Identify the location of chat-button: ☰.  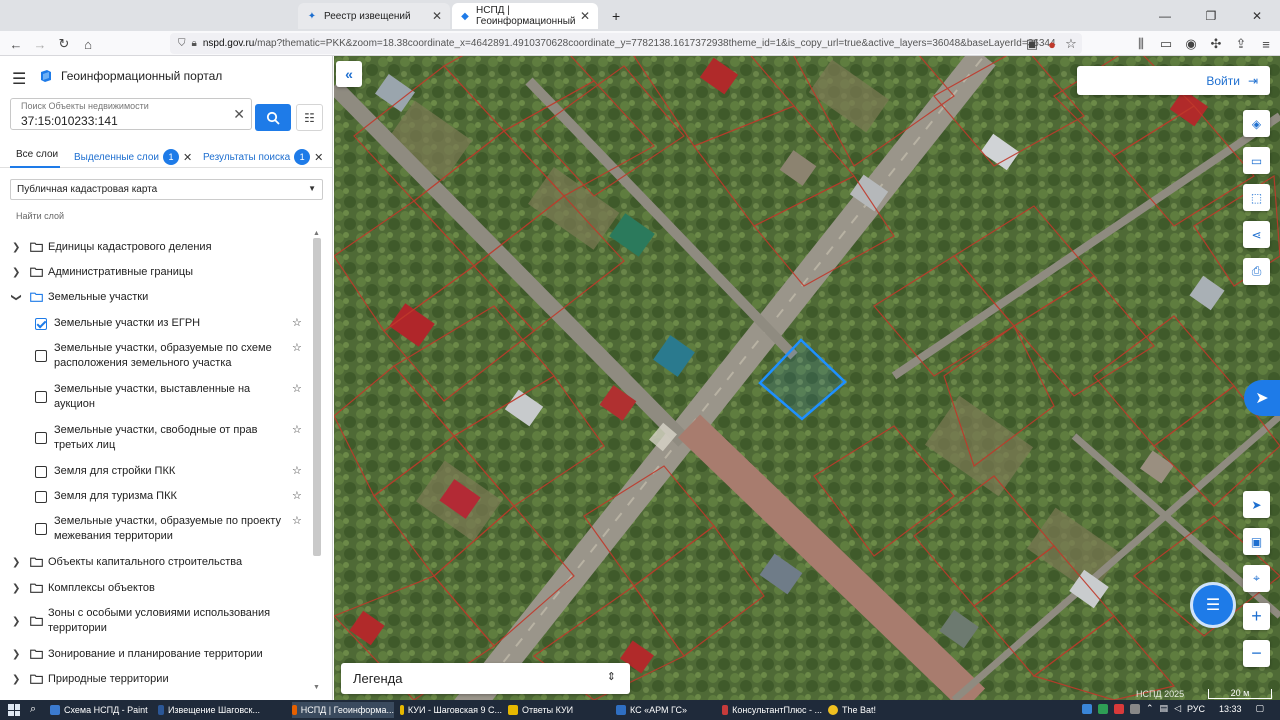
(1213, 605).